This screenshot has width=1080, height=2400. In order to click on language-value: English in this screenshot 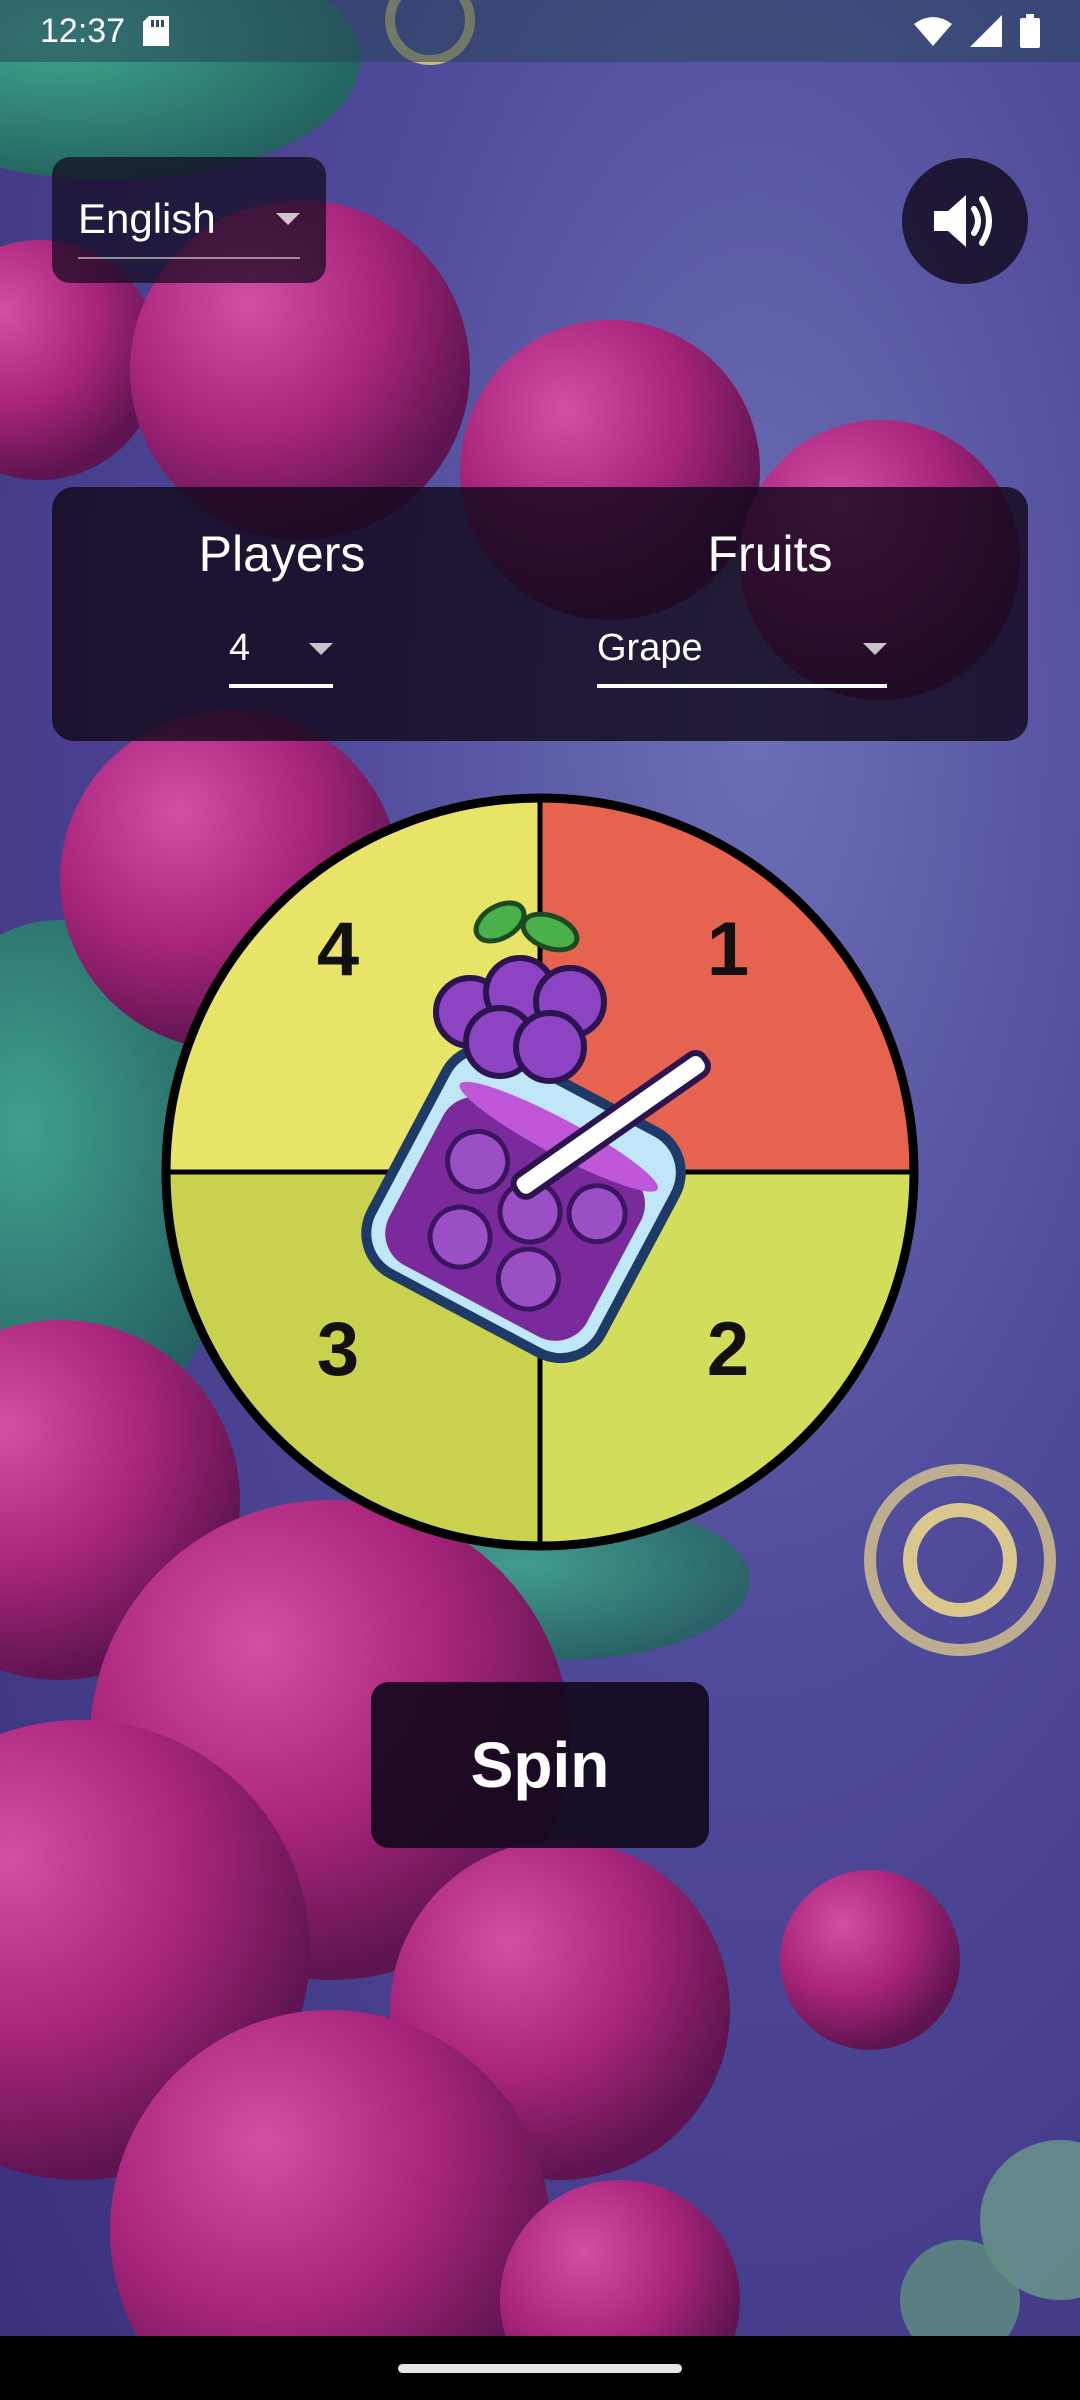, I will do `click(147, 218)`.